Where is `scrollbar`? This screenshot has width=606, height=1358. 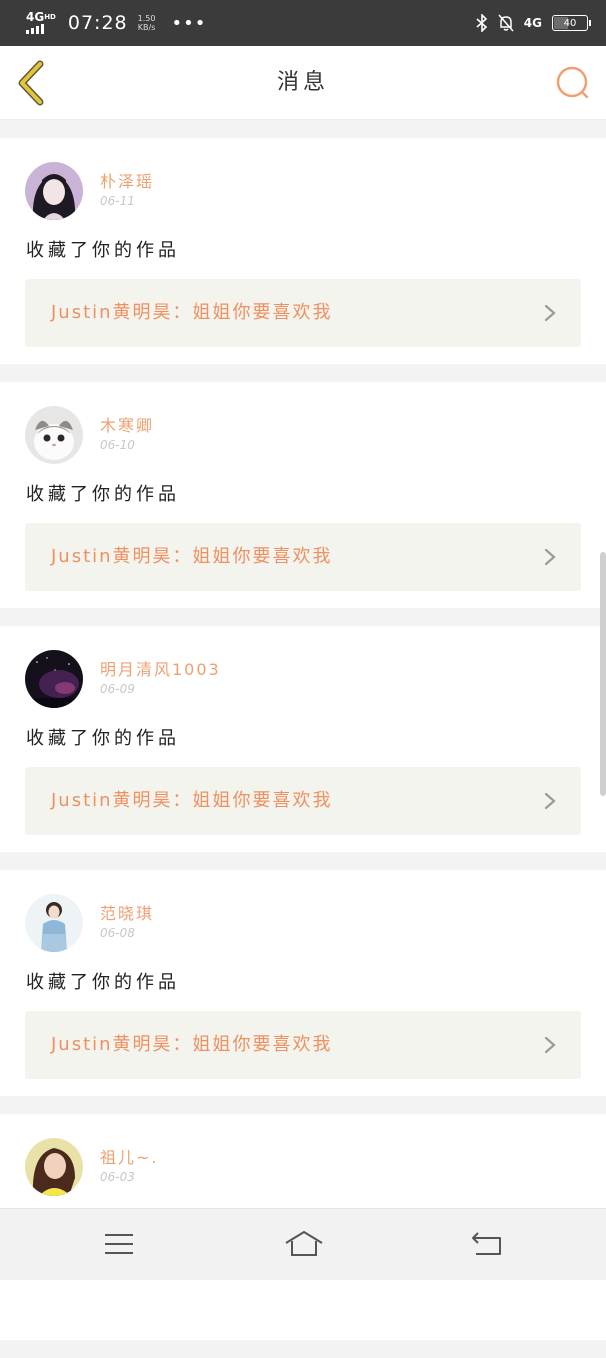 scrollbar is located at coordinates (603, 674).